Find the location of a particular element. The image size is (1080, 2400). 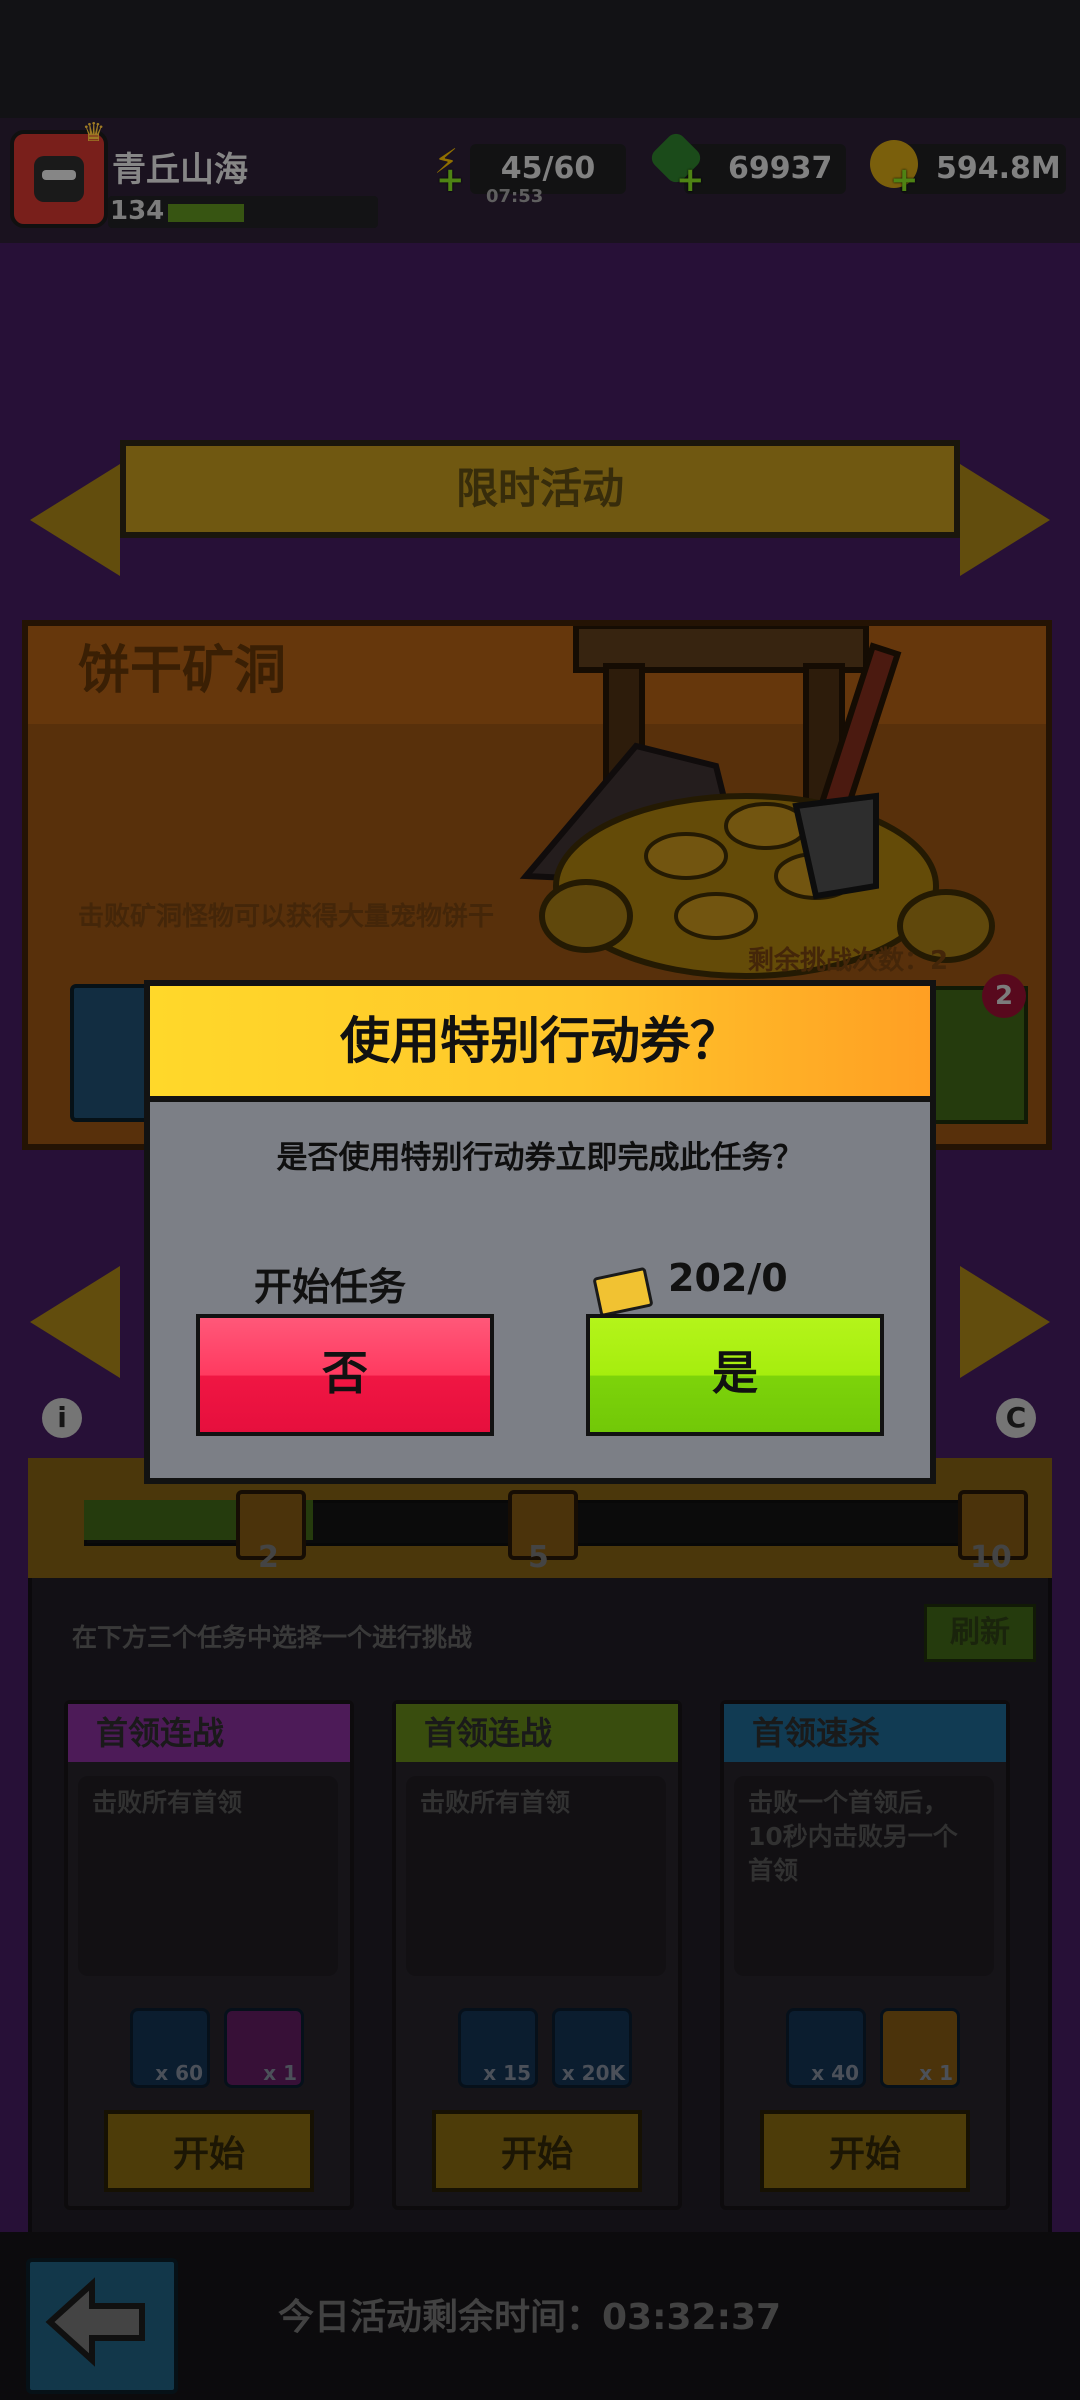

dialog-message: 是否使用特别行动券立即完成此任务？ is located at coordinates (540, 1158).